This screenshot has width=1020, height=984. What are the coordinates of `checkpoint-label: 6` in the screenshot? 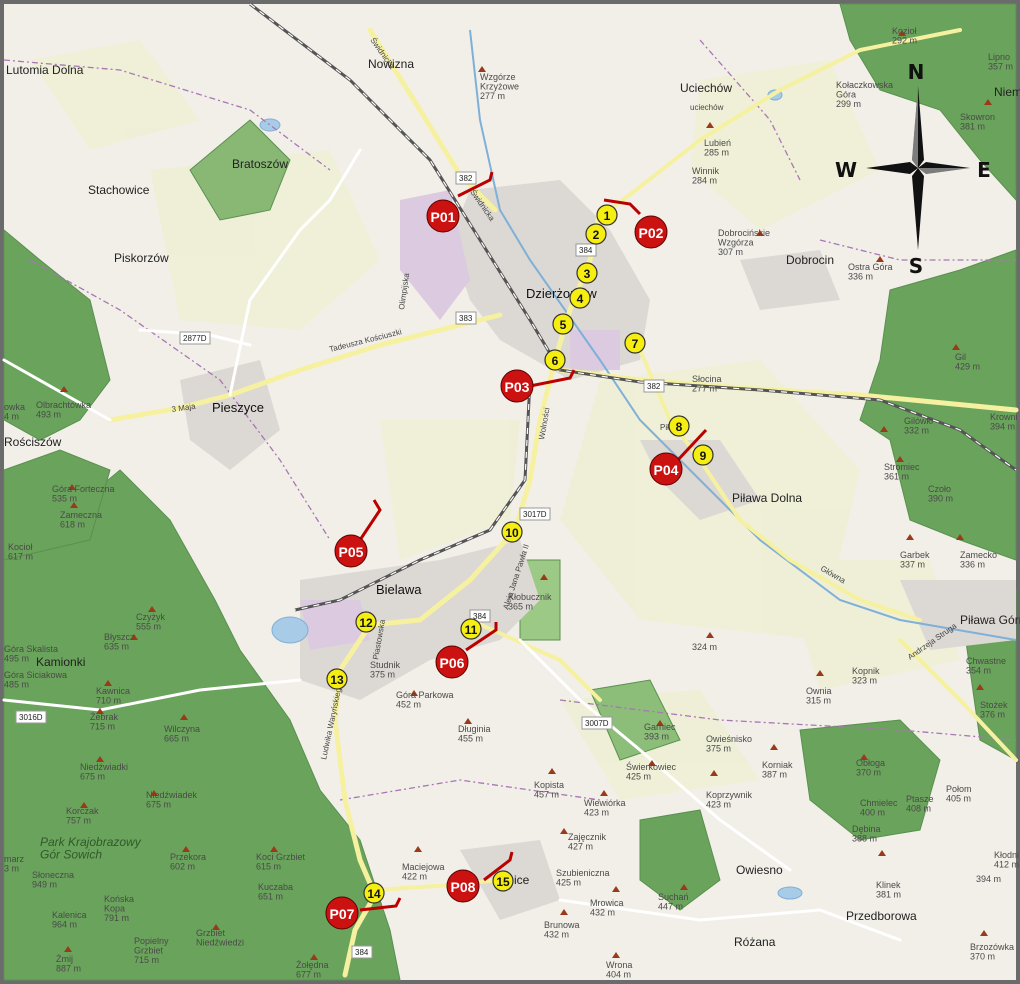 It's located at (555, 361).